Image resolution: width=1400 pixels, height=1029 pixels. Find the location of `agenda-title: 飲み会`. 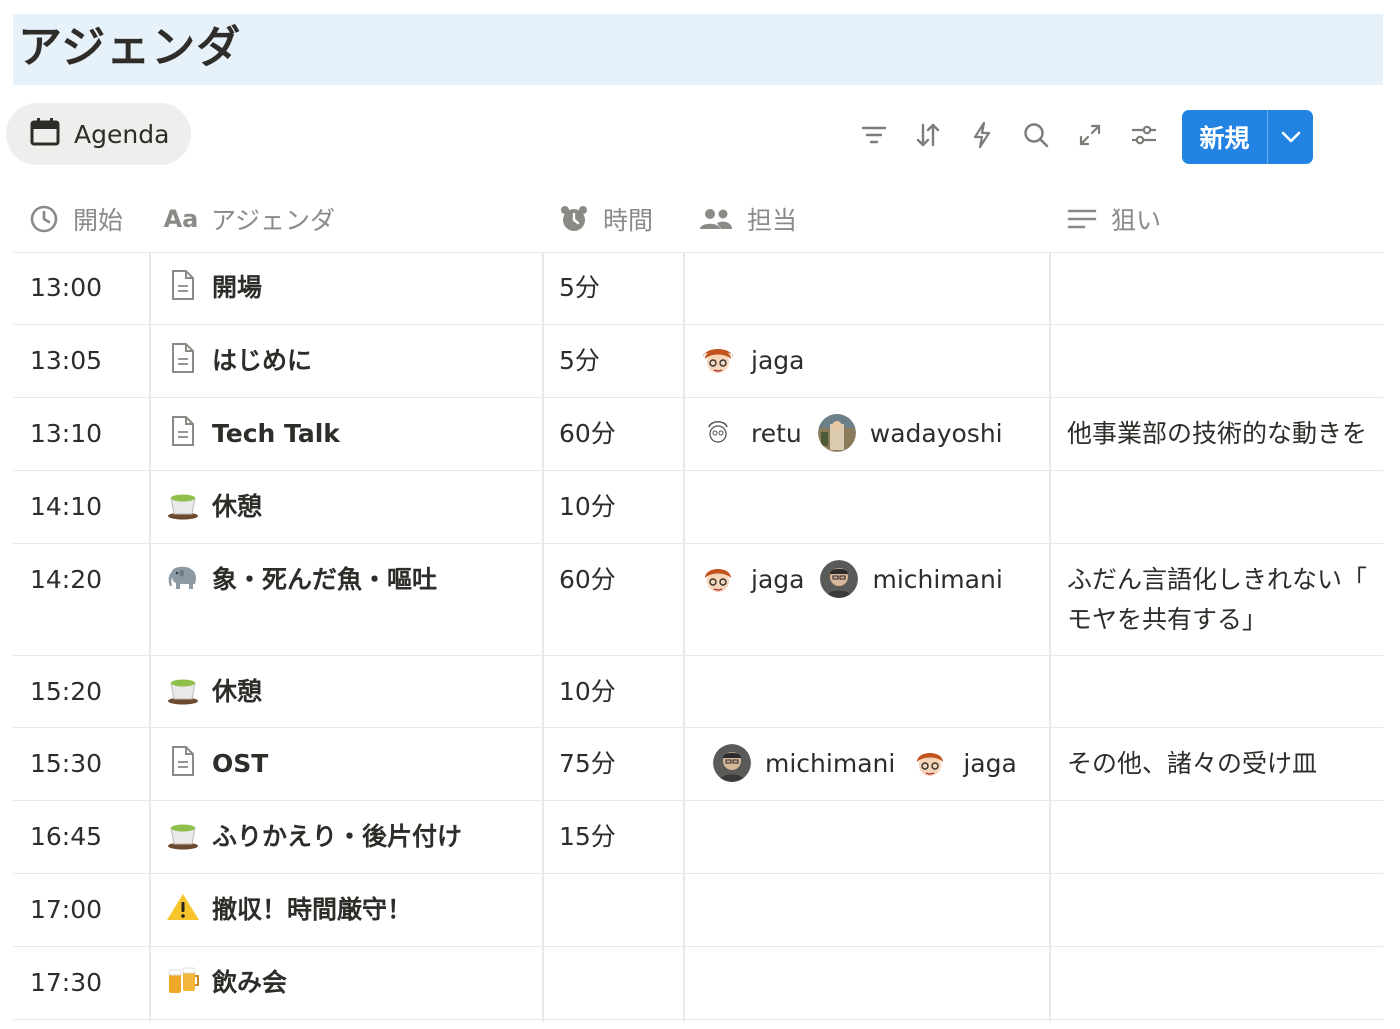

agenda-title: 飲み会 is located at coordinates (250, 982).